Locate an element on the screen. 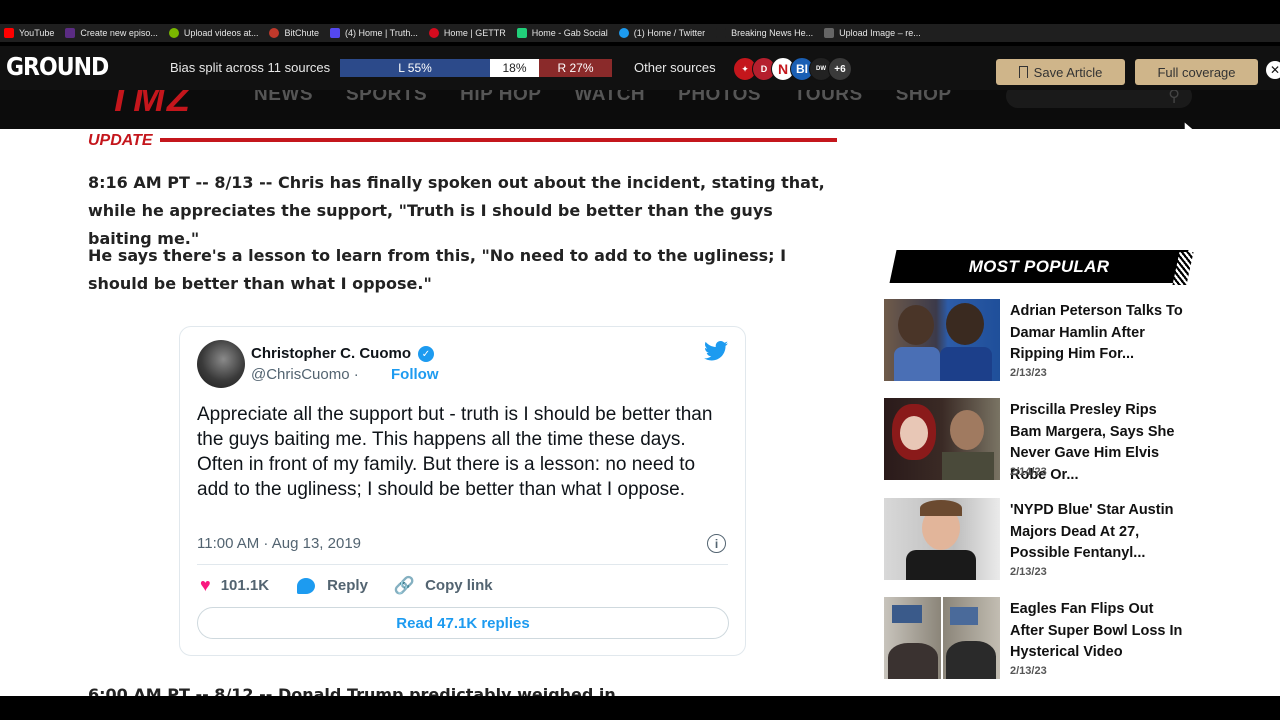 Image resolution: width=1280 pixels, height=720 pixels. source-icons: ✦ D N BI DW +6 is located at coordinates (792, 69).